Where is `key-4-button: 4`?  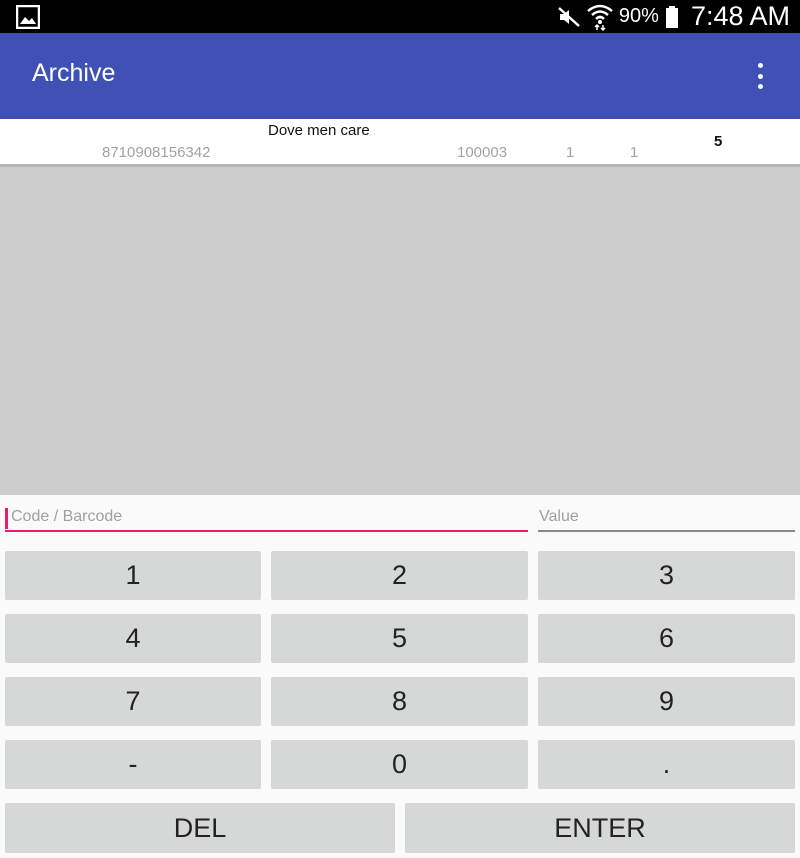 key-4-button: 4 is located at coordinates (133, 638).